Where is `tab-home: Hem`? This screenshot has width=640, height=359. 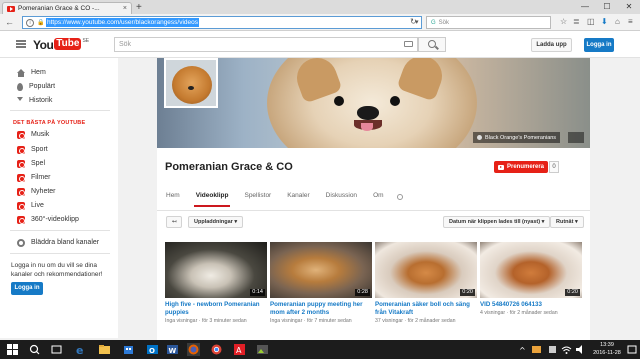 tab-home: Hem is located at coordinates (172, 199).